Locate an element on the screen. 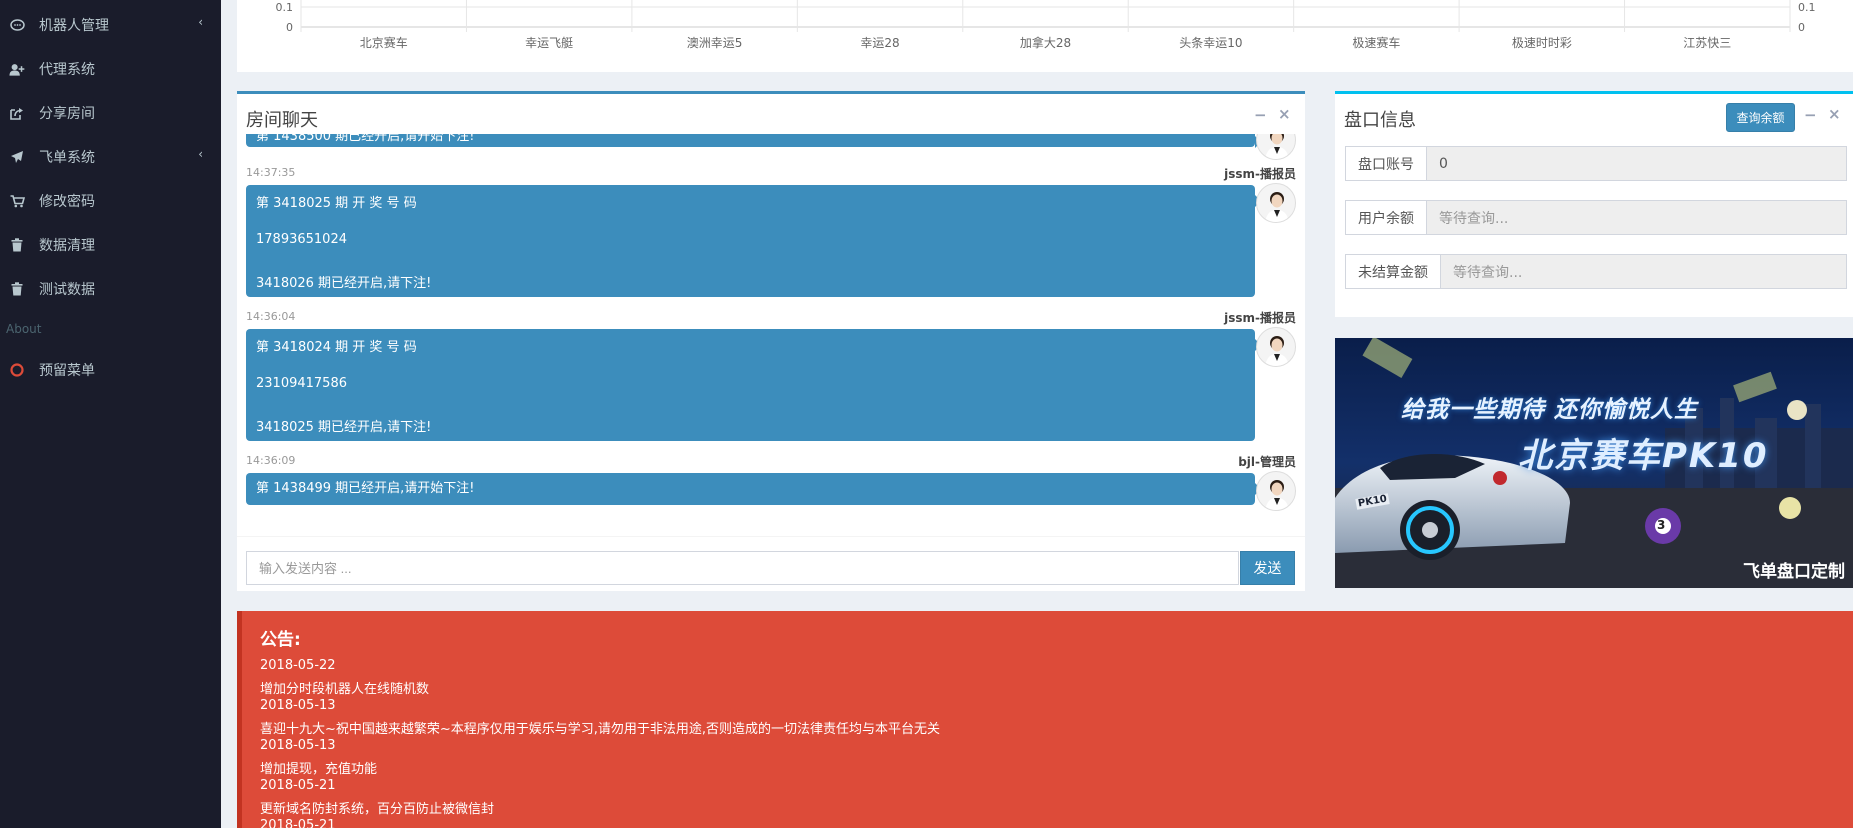  chat-message-time: 14:36:09 is located at coordinates (271, 460).